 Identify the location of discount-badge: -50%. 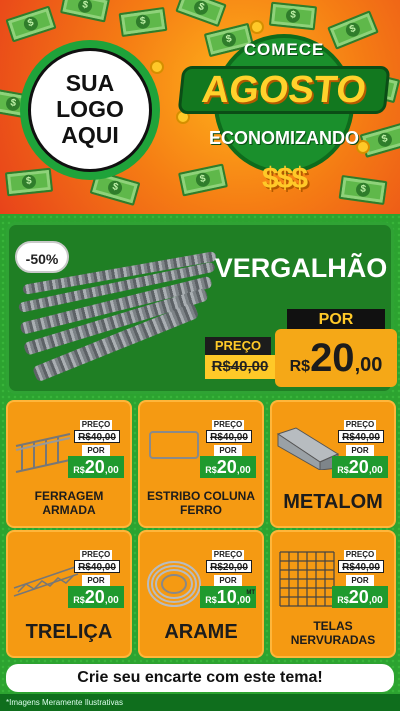
(42, 257).